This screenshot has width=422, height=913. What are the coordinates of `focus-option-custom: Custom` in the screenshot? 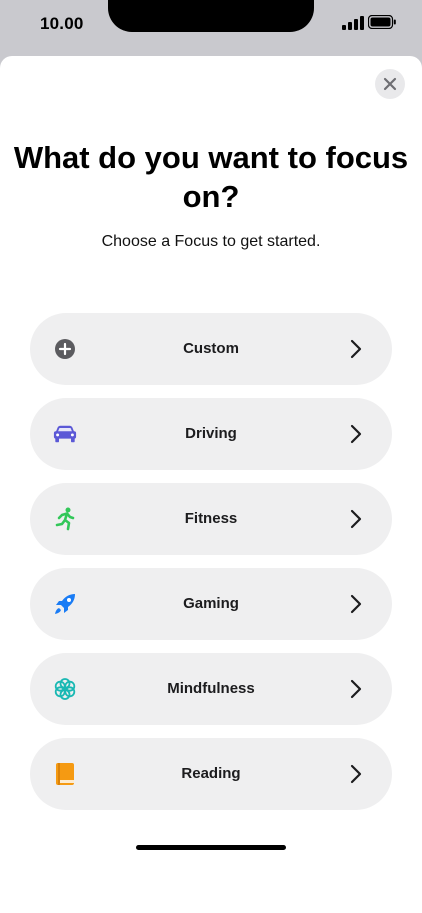 It's located at (211, 349).